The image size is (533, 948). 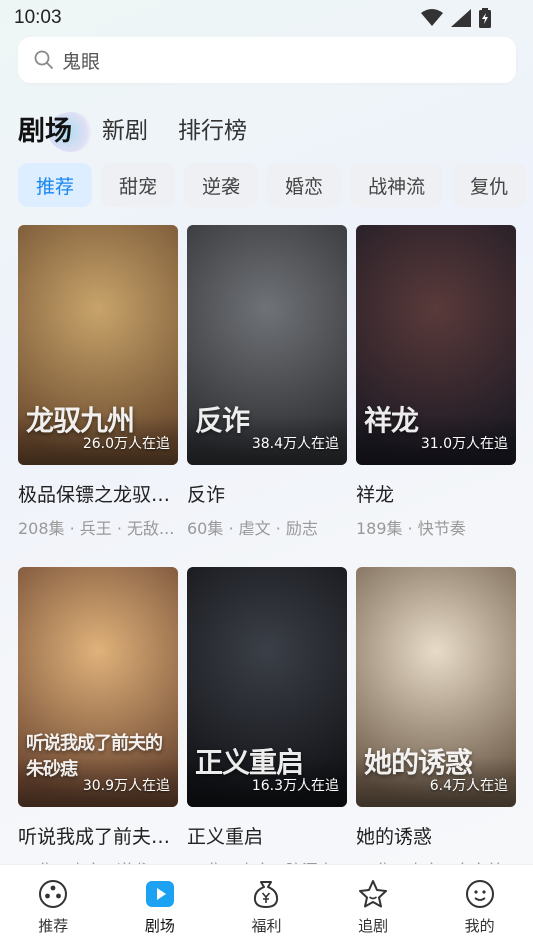 What do you see at coordinates (436, 687) in the screenshot?
I see `drama-poster: 她的诱惑 6.4万人在追` at bounding box center [436, 687].